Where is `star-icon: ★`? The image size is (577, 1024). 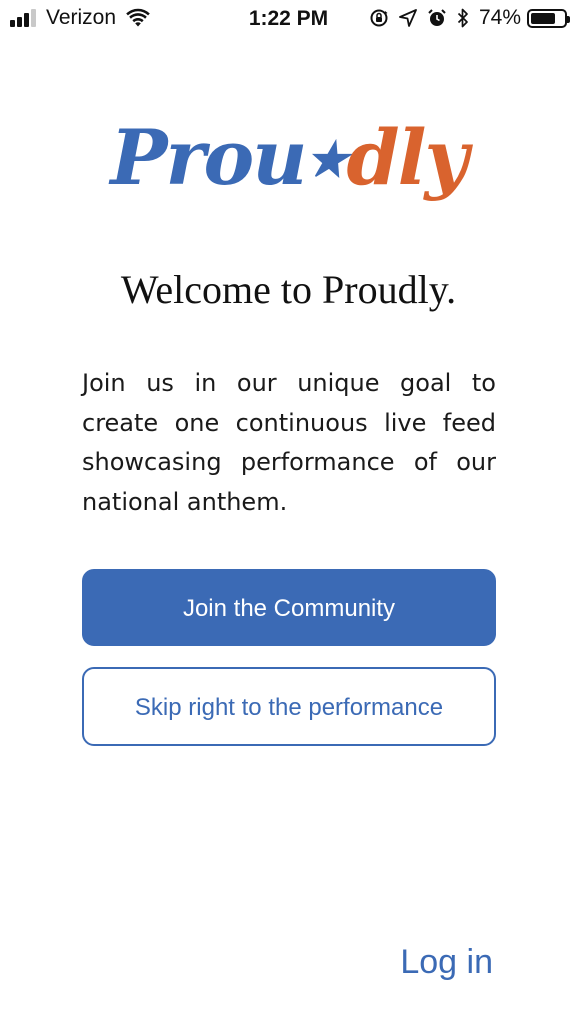 star-icon: ★ is located at coordinates (326, 160).